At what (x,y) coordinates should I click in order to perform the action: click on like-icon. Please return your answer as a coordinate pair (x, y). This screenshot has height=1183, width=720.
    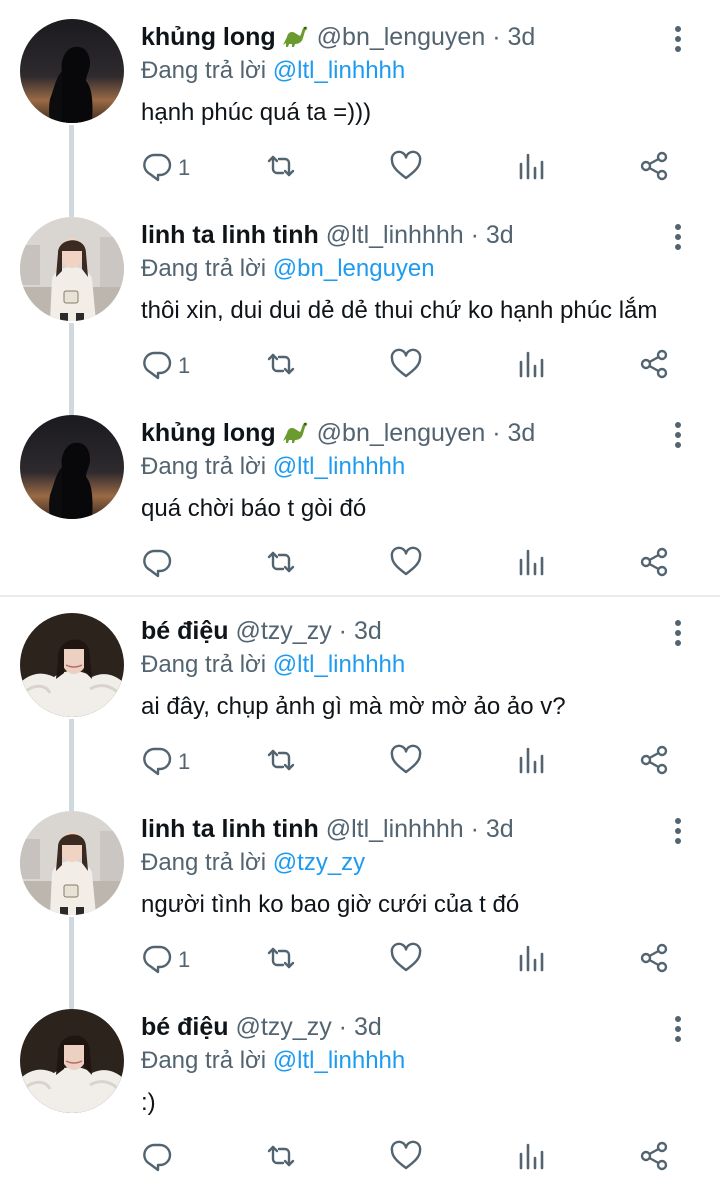
    Looking at the image, I should click on (406, 564).